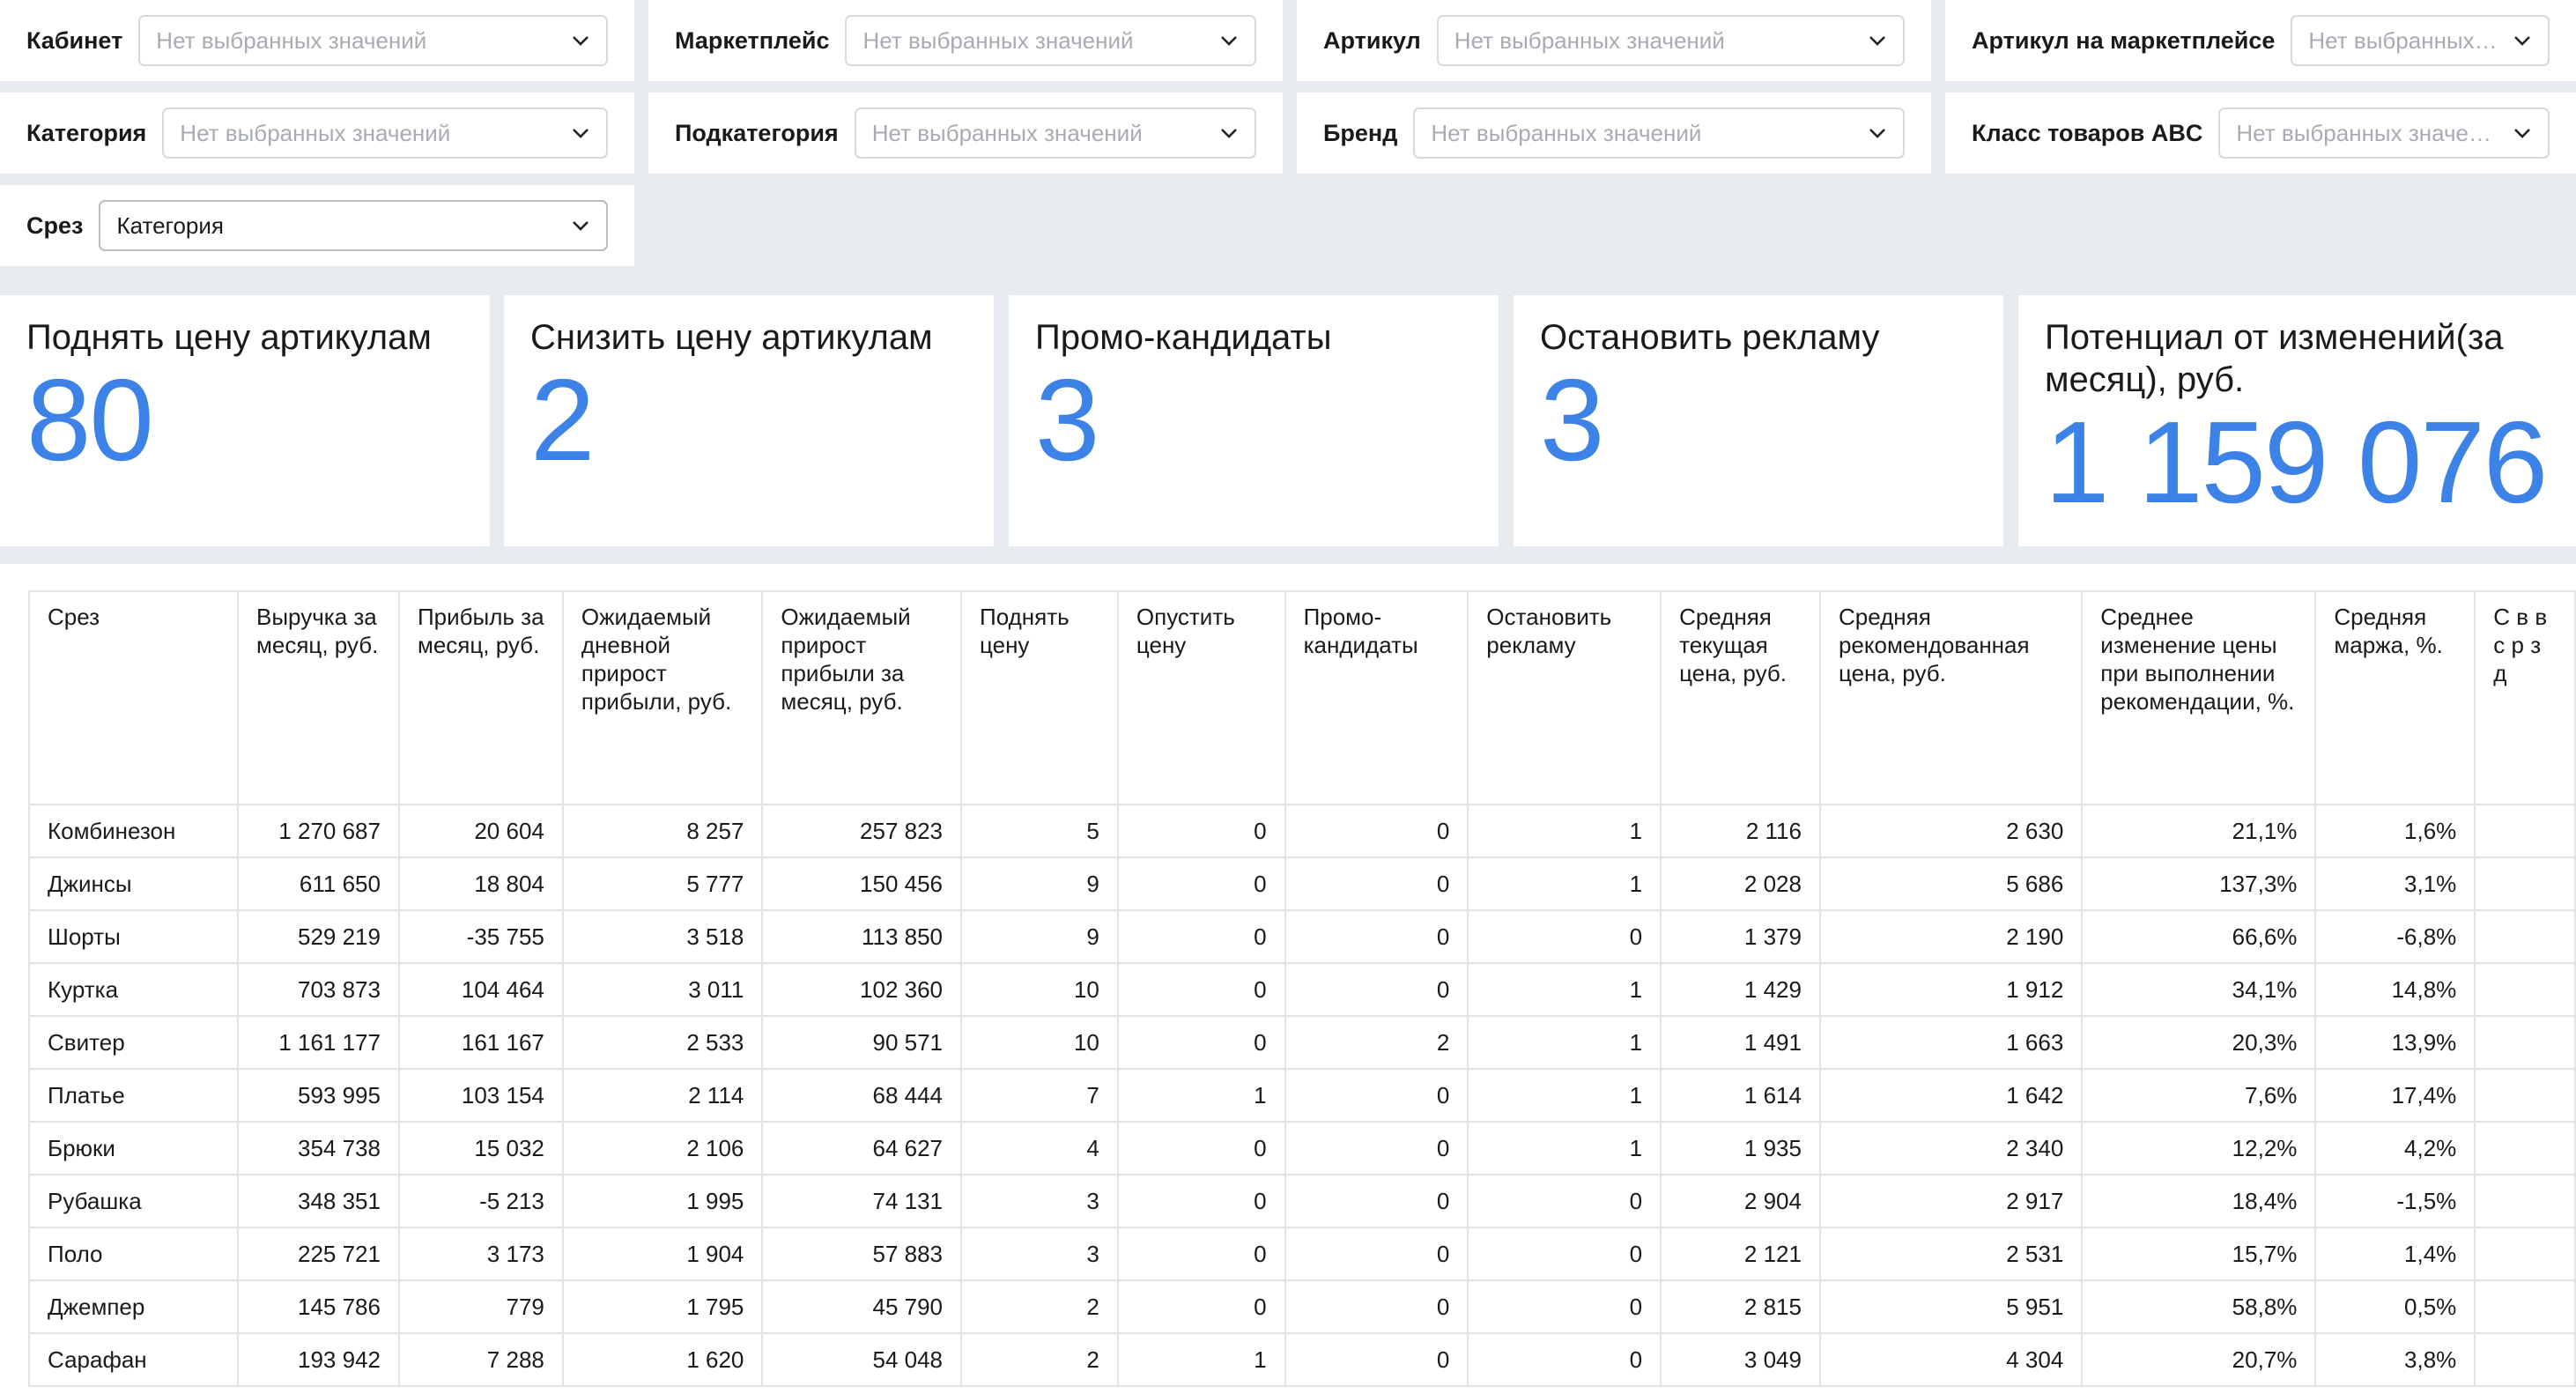 Image resolution: width=2576 pixels, height=1394 pixels. I want to click on table-cell: 2 121, so click(1741, 1254).